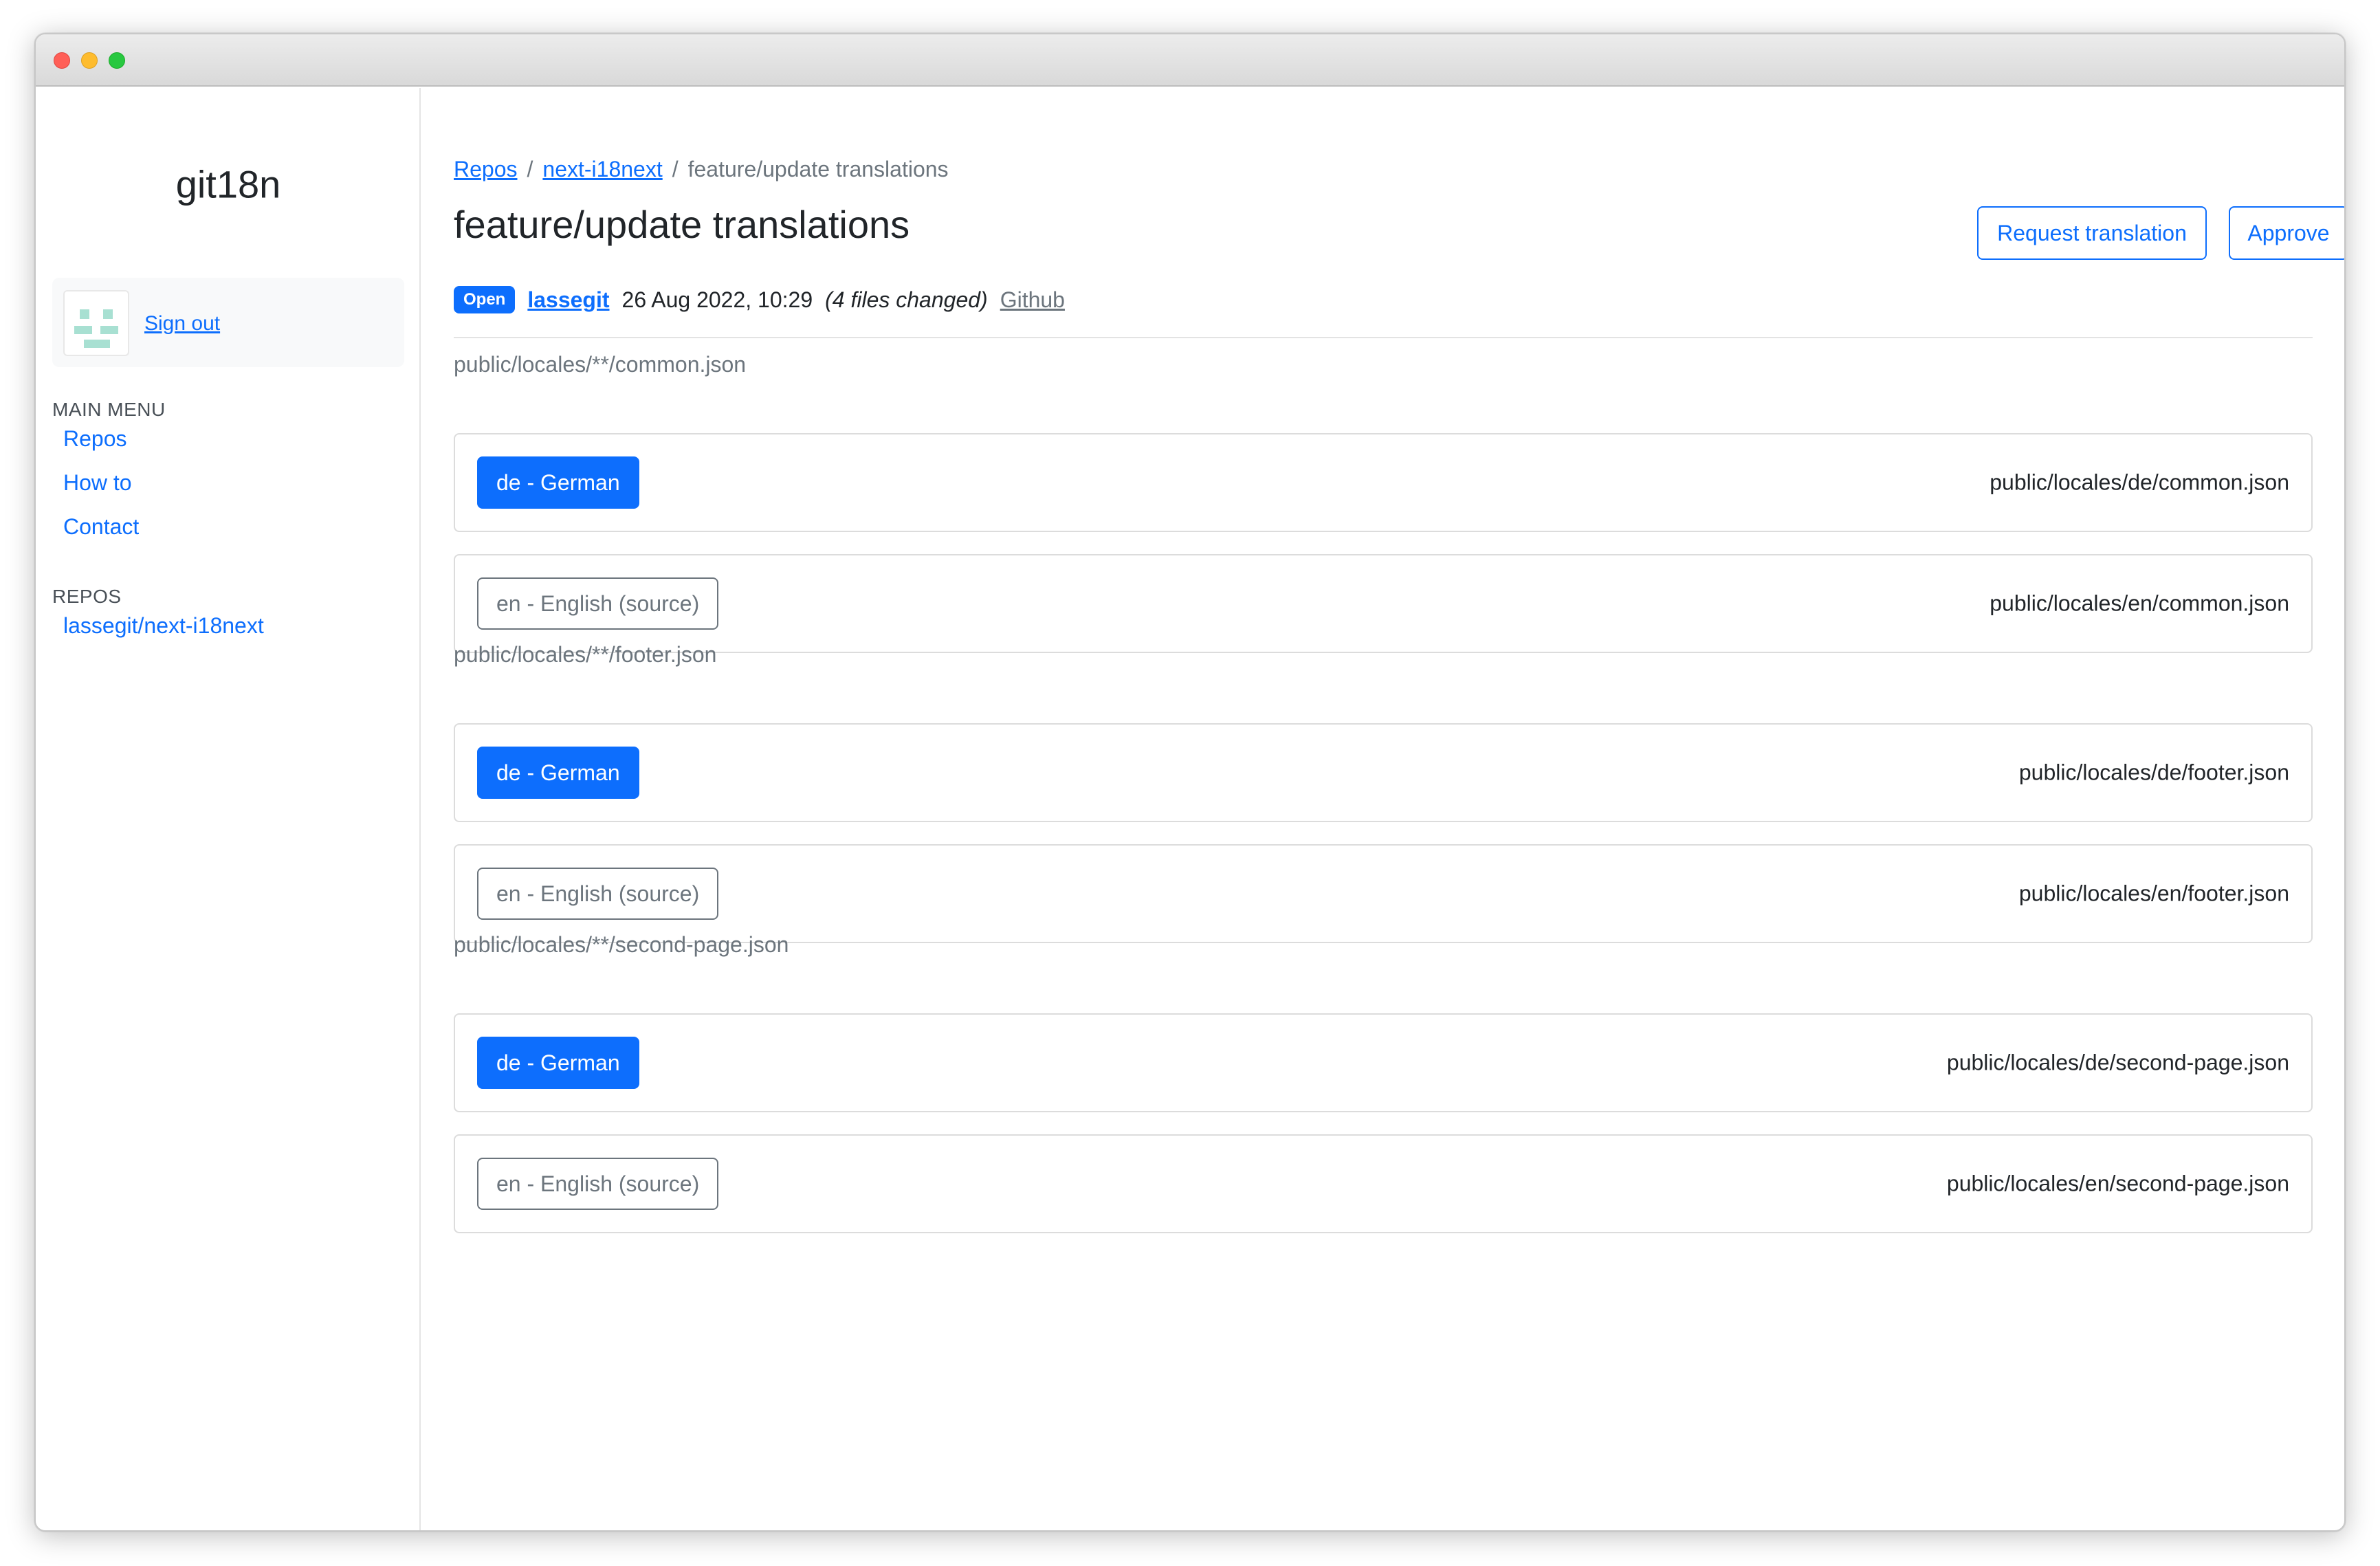 This screenshot has height=1566, width=2380. I want to click on sign-out-link: Sign out, so click(182, 323).